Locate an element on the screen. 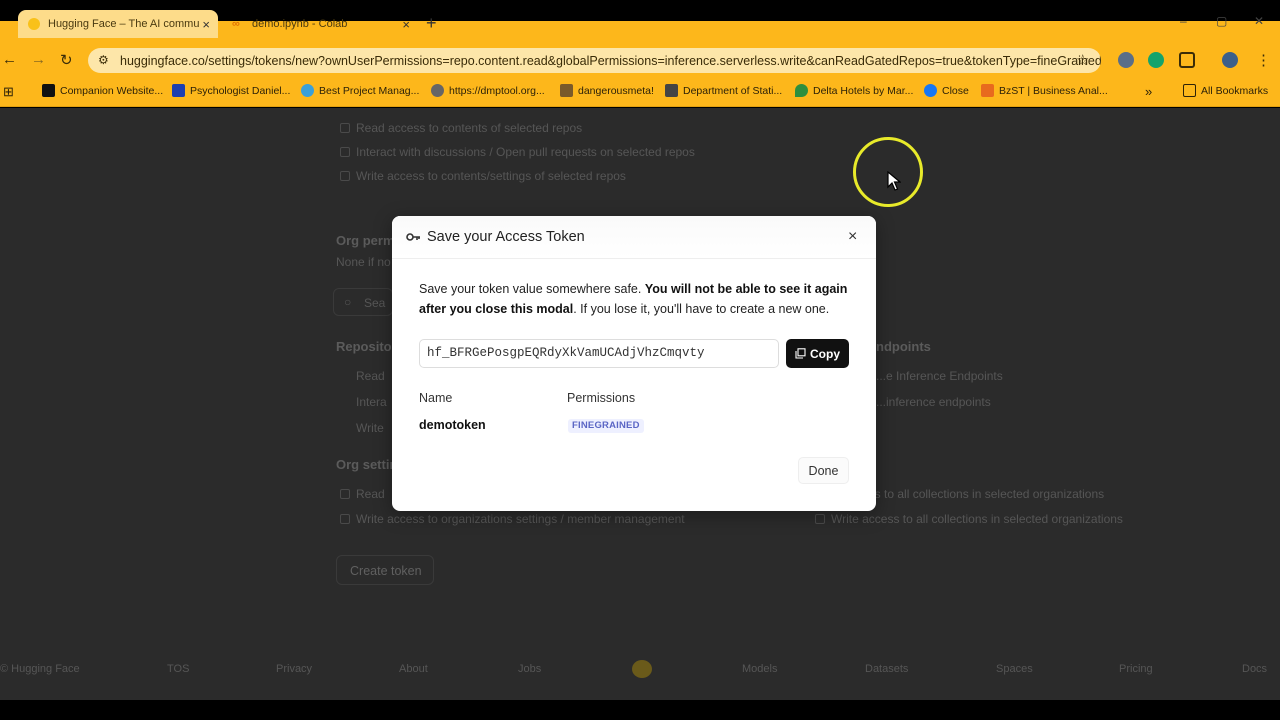 The width and height of the screenshot is (1280, 720). extension-icon is located at coordinates (1126, 60).